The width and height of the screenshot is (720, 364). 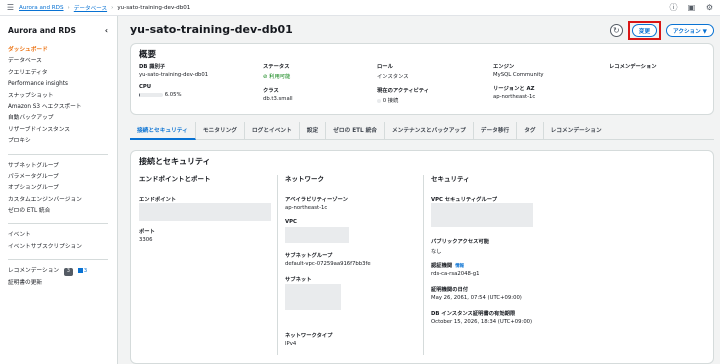 I want to click on tab-tags: タグ, so click(x=530, y=130).